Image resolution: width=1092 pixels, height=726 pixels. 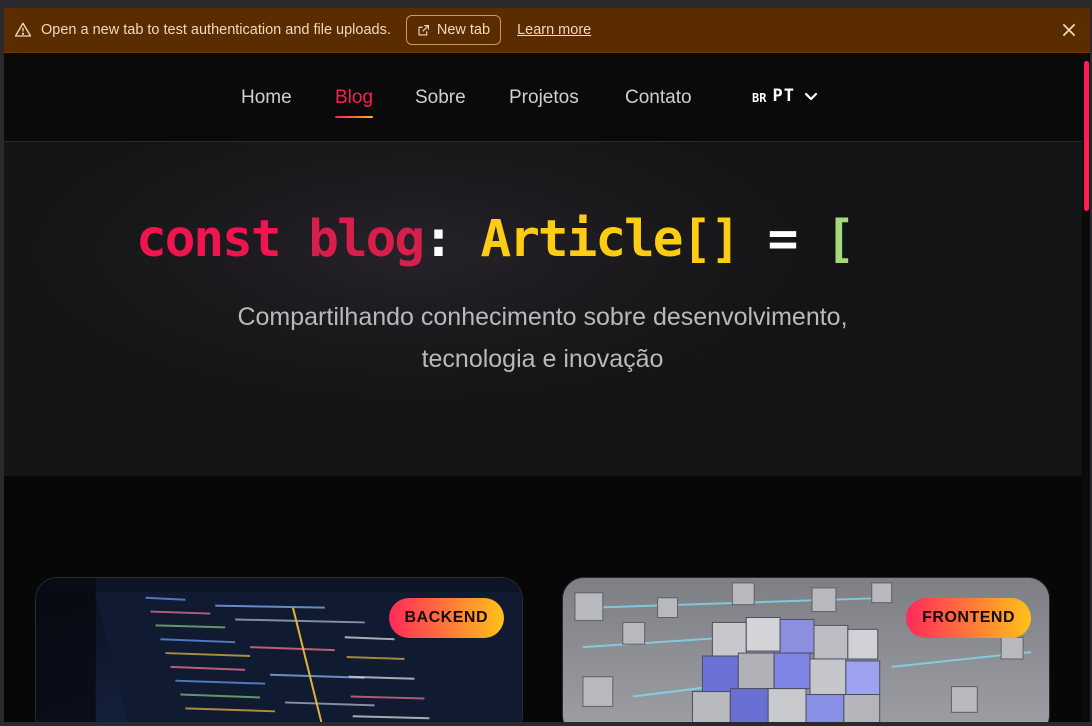 I want to click on new-tab-button: New tab, so click(x=453, y=30).